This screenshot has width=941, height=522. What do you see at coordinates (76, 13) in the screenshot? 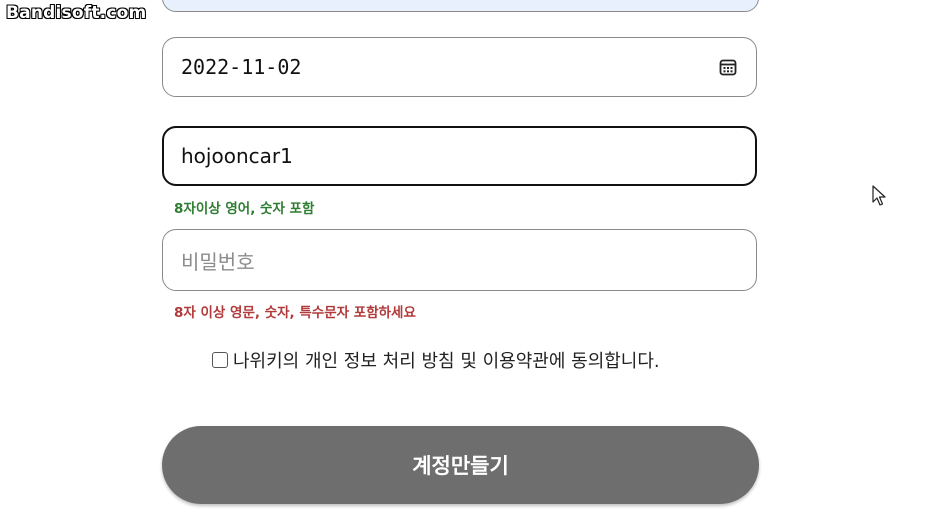
I see `watermark: Bandisoft.com` at bounding box center [76, 13].